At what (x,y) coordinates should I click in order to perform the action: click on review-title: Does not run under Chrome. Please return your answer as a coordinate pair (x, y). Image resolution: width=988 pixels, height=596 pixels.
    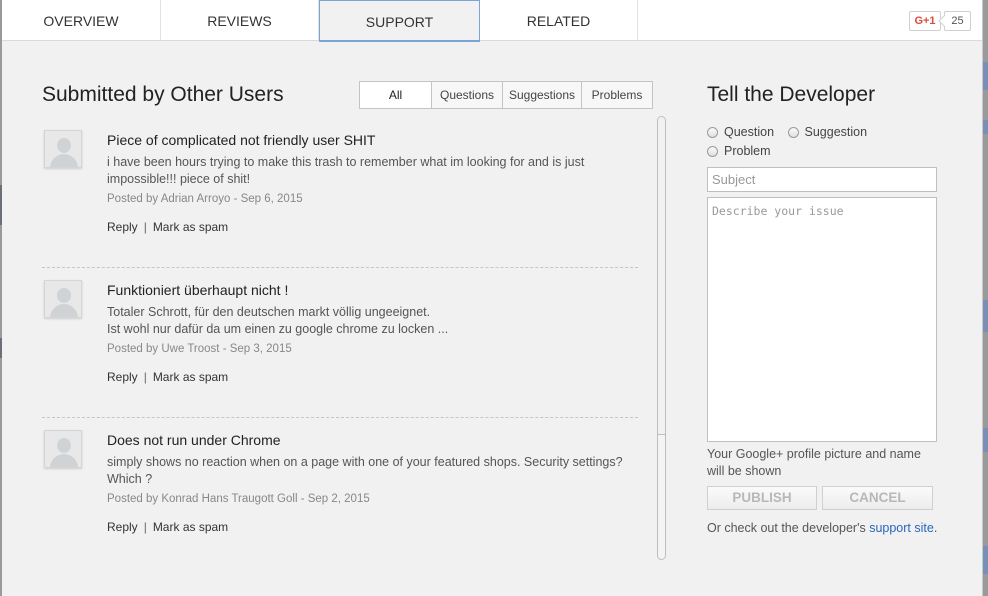
    Looking at the image, I should click on (194, 440).